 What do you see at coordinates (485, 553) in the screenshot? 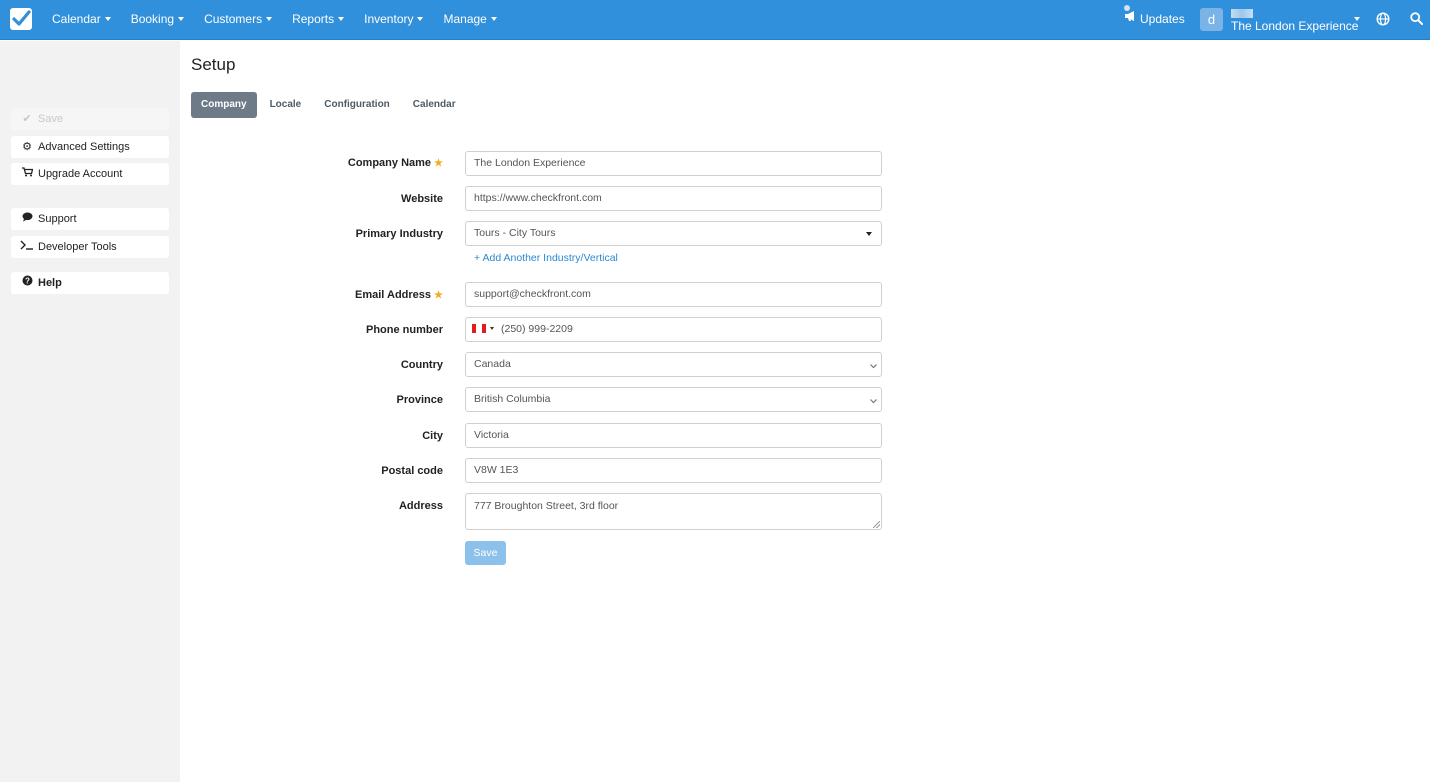
I see `save-button: Save` at bounding box center [485, 553].